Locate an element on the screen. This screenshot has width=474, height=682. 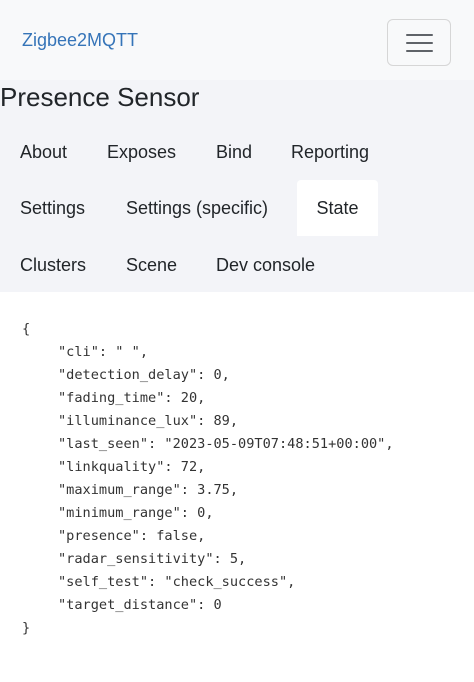
json-line: "presence": false, is located at coordinates (132, 536).